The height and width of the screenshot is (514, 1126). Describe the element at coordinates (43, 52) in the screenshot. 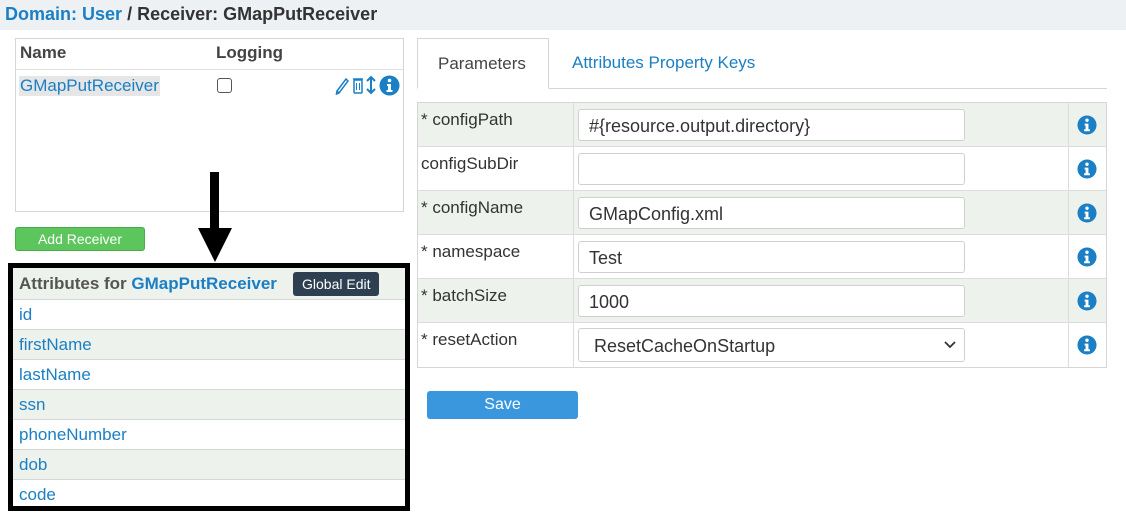

I see `name-column-header: Name` at that location.